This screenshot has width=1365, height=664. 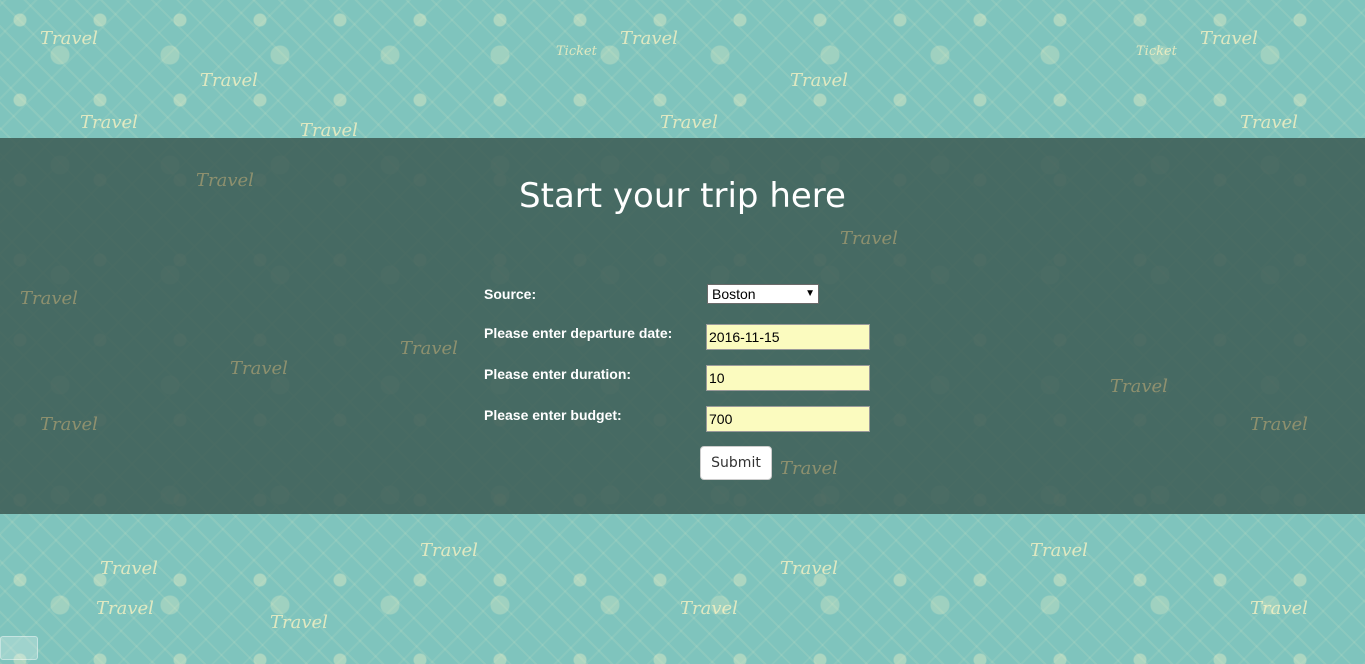 I want to click on chevron-down-icon: ▼, so click(x=810, y=293).